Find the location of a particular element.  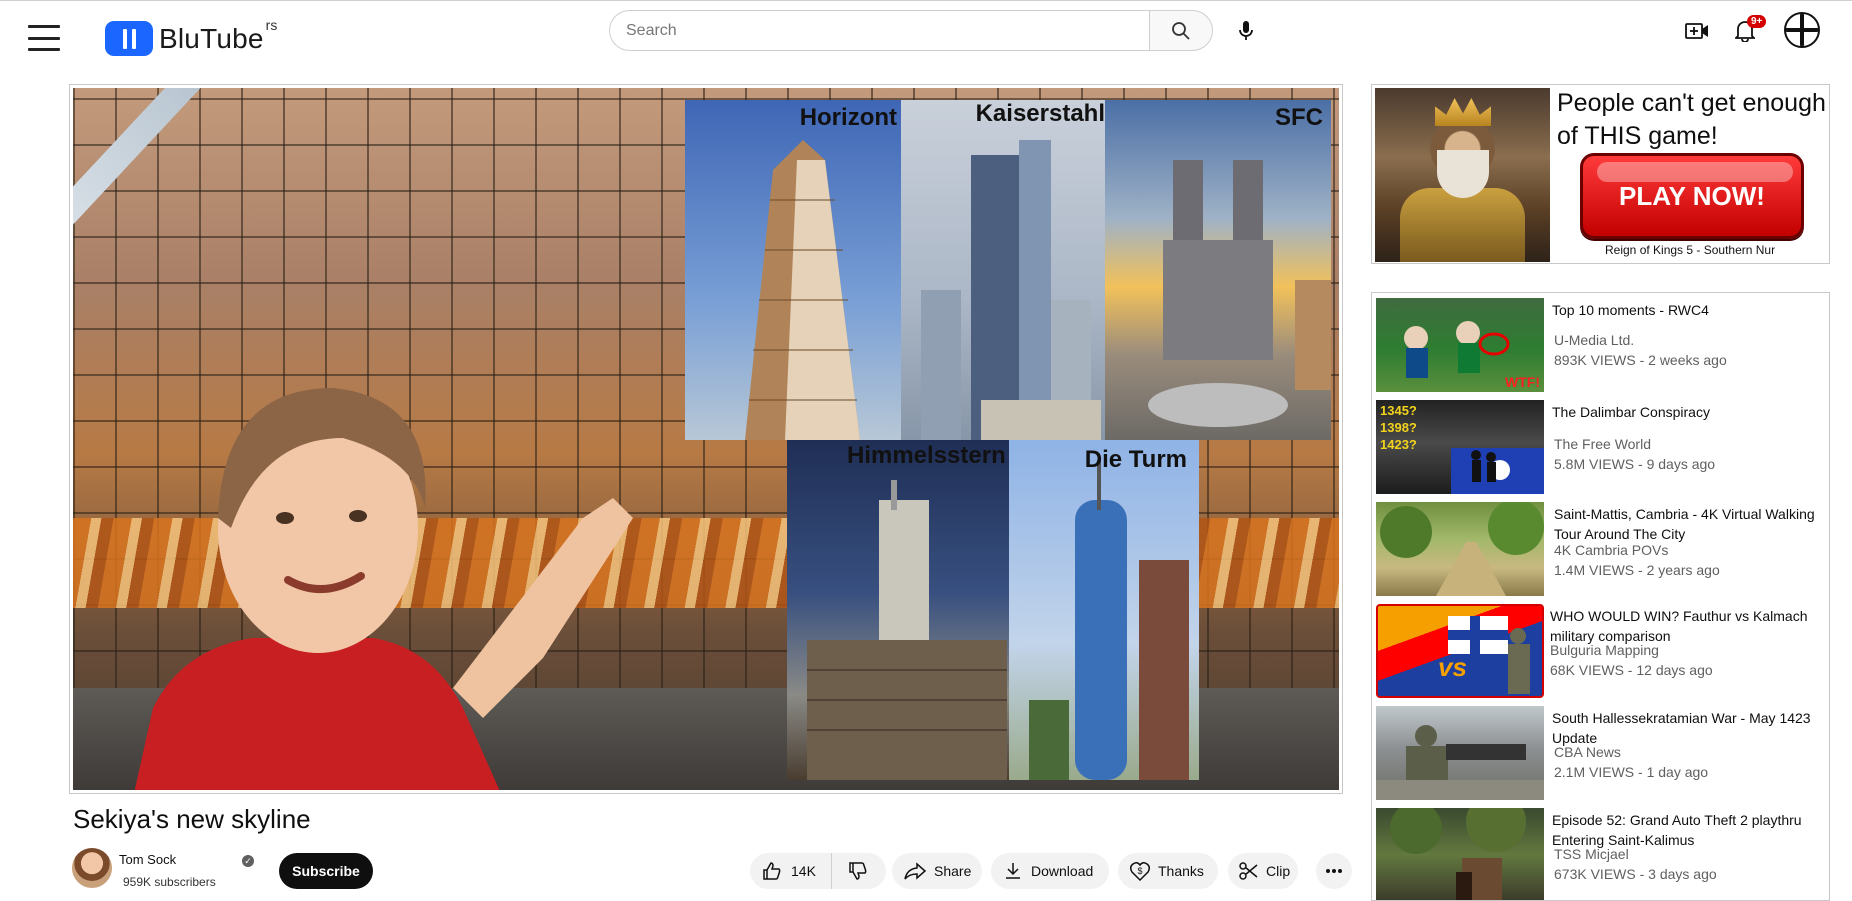

building-label-die-turm: Die Turm is located at coordinates (1135, 459).